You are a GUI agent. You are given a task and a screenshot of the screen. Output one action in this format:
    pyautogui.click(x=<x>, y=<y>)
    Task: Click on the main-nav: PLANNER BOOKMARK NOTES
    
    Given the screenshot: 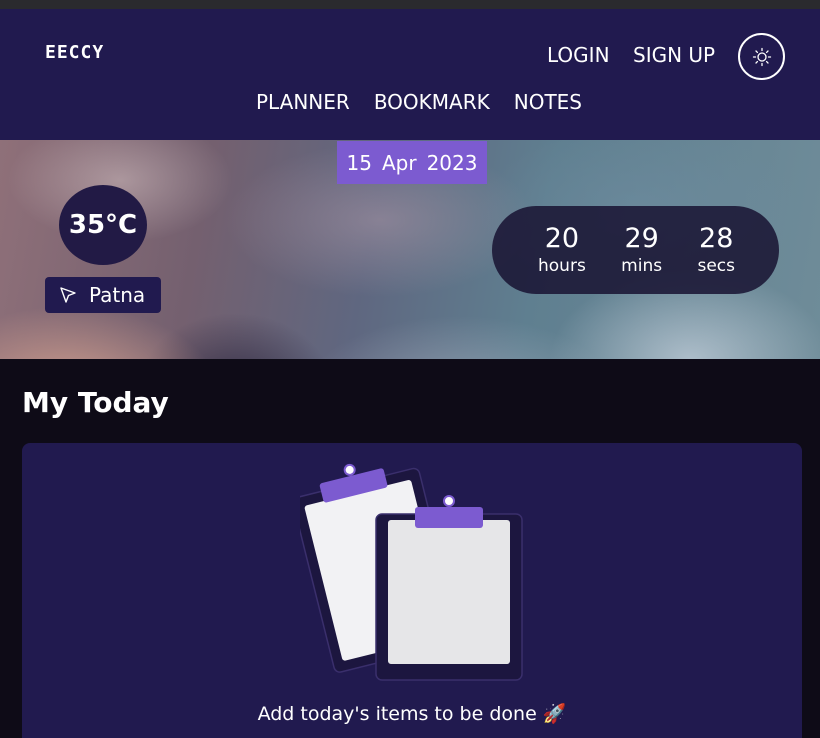 What is the action you would take?
    pyautogui.click(x=419, y=102)
    